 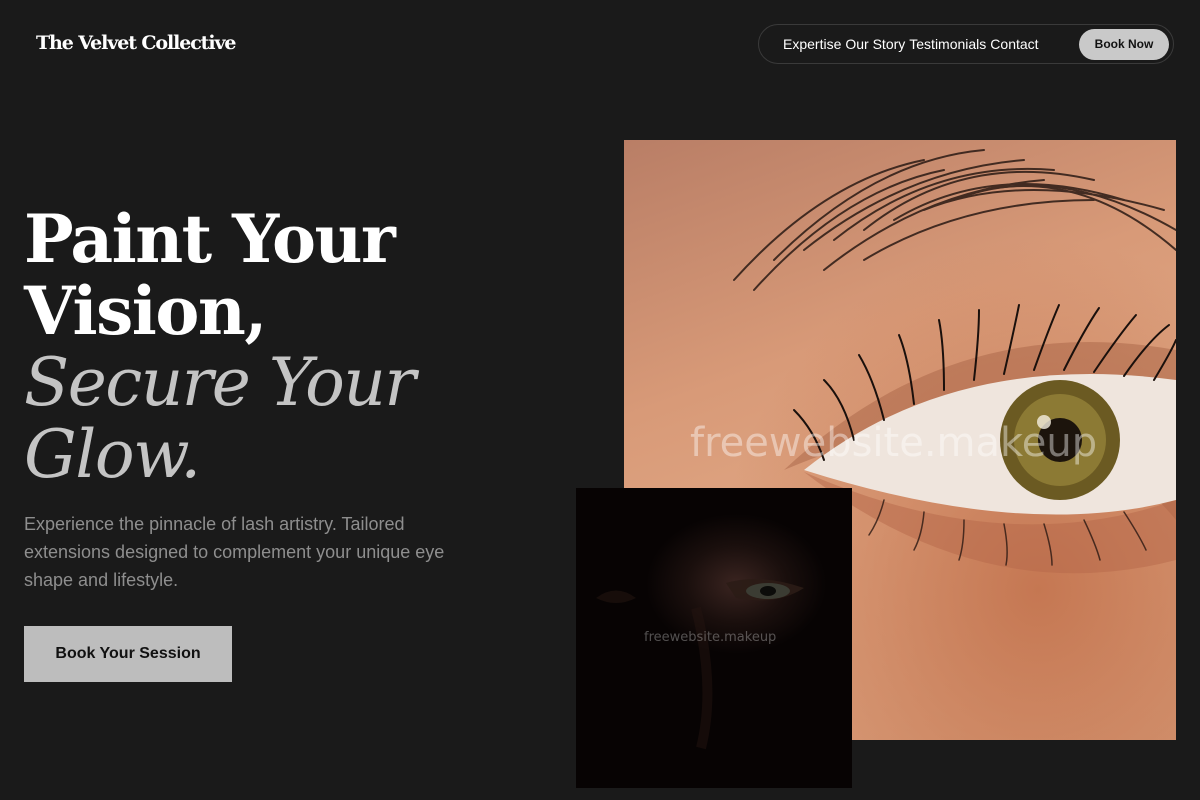 I want to click on hero-title-italic-line-1: Secure Your, so click(x=220, y=382).